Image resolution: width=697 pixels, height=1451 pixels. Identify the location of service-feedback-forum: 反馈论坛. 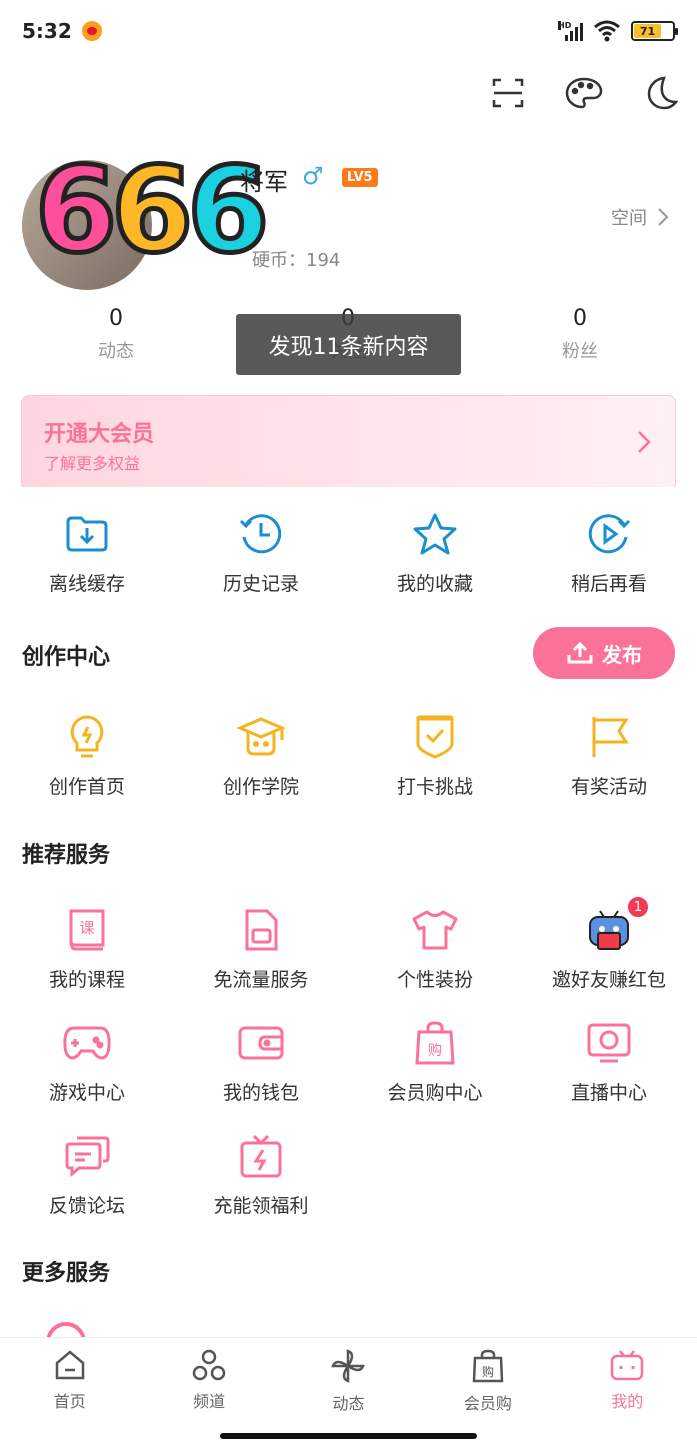
(87, 1174).